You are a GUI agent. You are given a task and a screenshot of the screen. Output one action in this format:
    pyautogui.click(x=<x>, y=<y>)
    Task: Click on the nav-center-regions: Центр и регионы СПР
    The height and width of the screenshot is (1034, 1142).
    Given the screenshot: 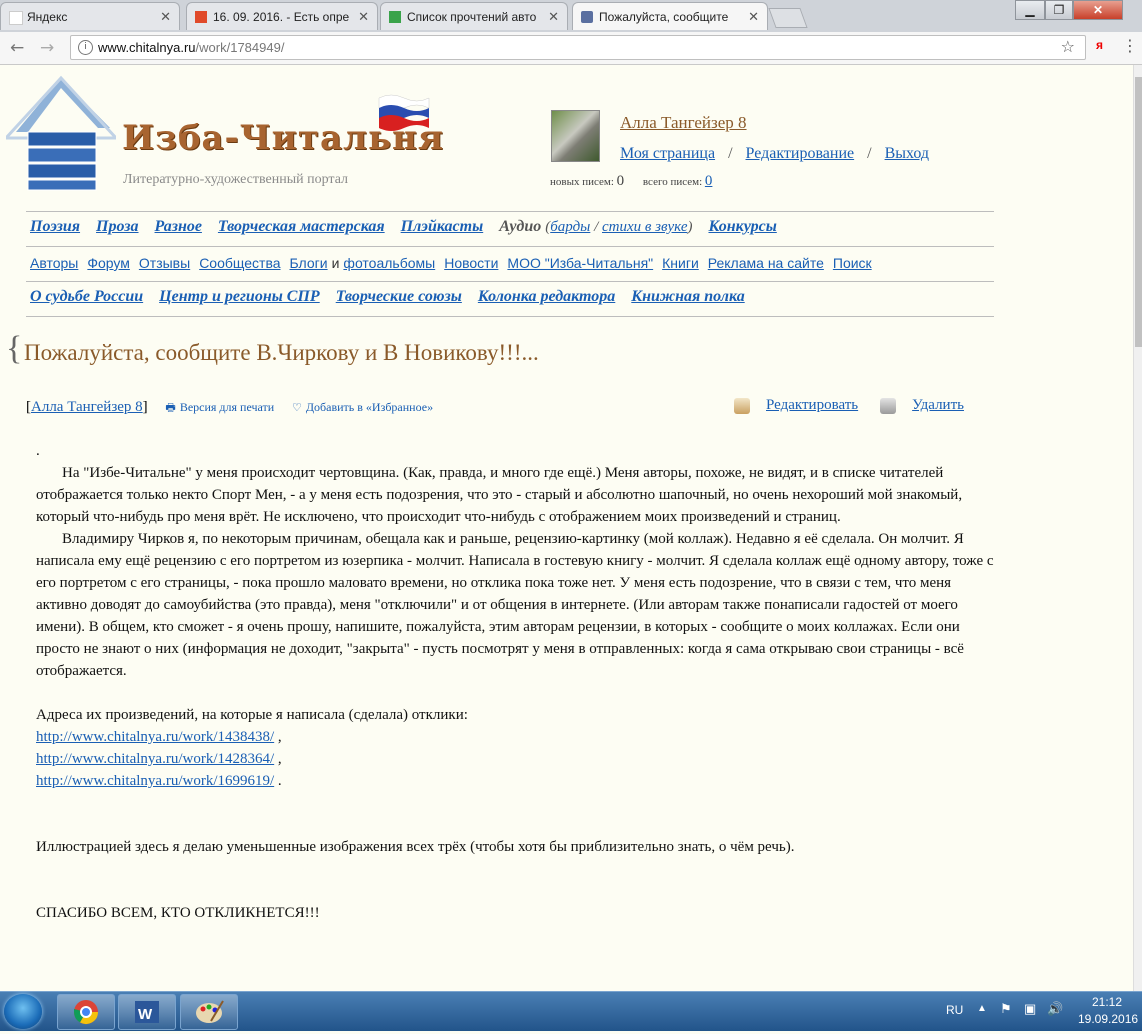 What is the action you would take?
    pyautogui.click(x=239, y=296)
    